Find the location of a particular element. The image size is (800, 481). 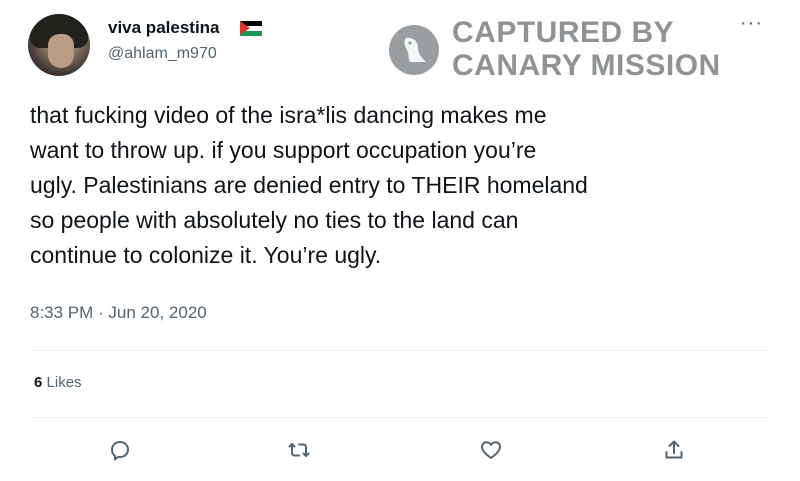

display-name: viva palestina is located at coordinates (164, 28).